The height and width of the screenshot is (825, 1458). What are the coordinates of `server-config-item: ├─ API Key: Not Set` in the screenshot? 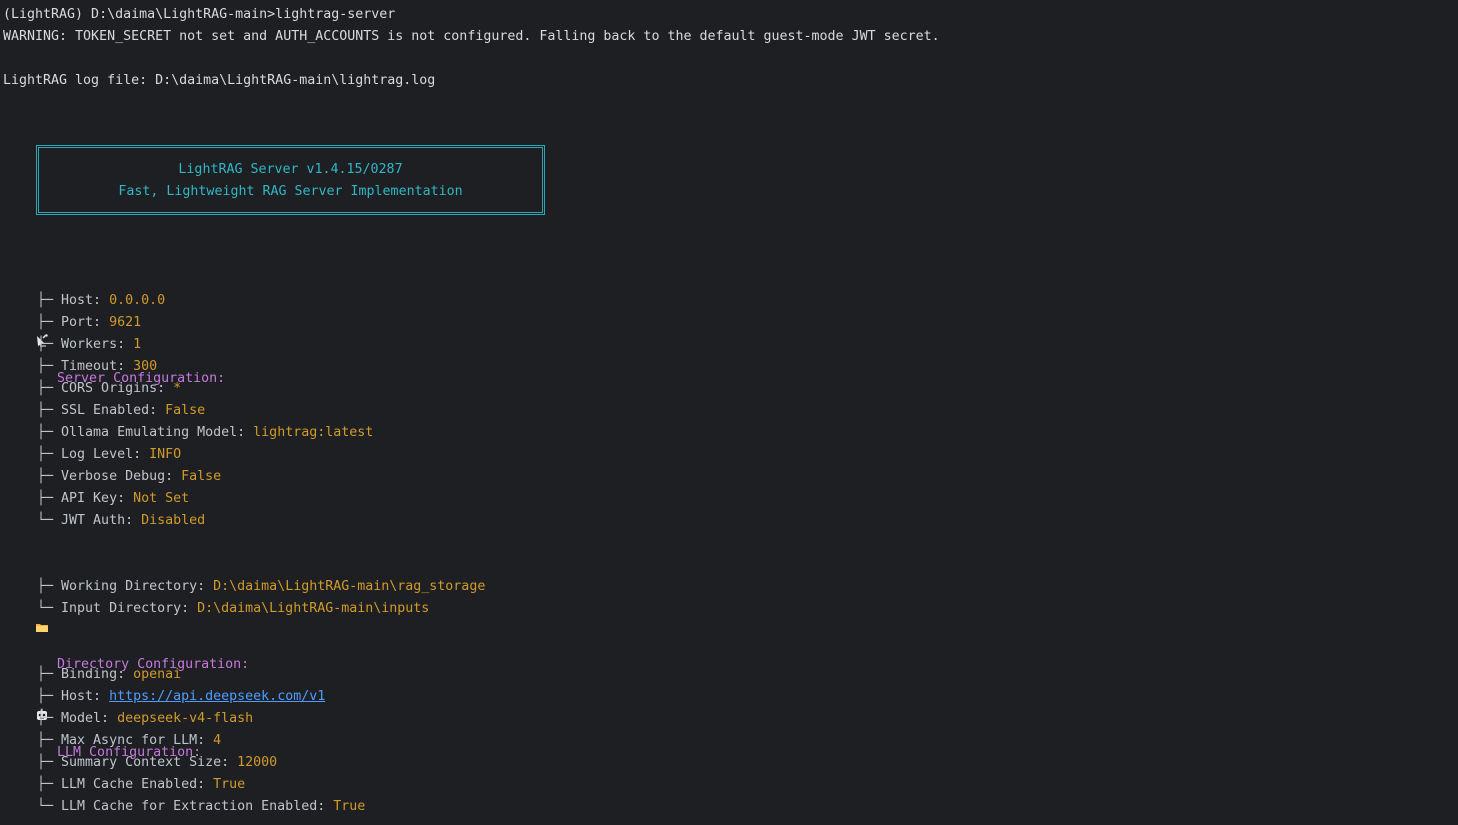 It's located at (96, 499).